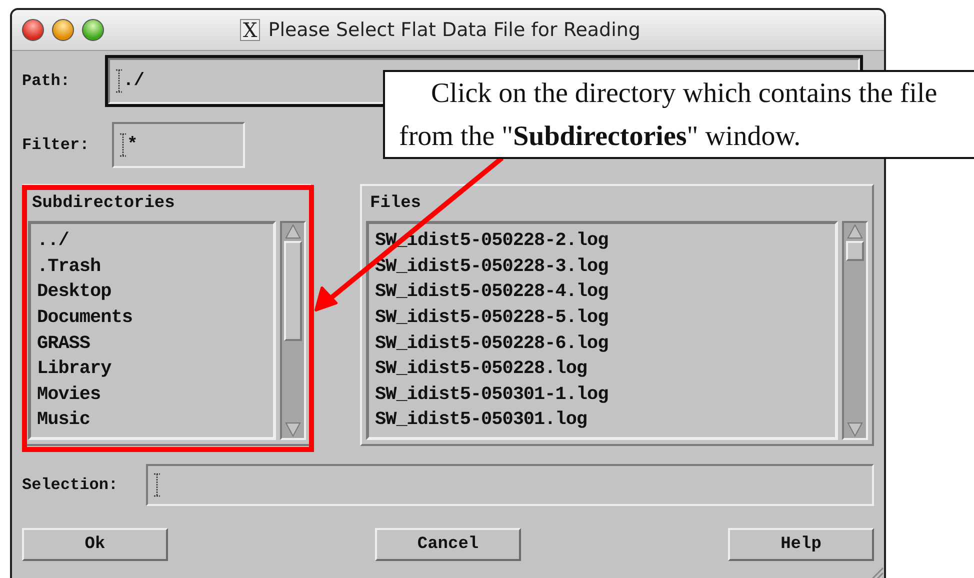  I want to click on field-label: Path:, so click(47, 81).